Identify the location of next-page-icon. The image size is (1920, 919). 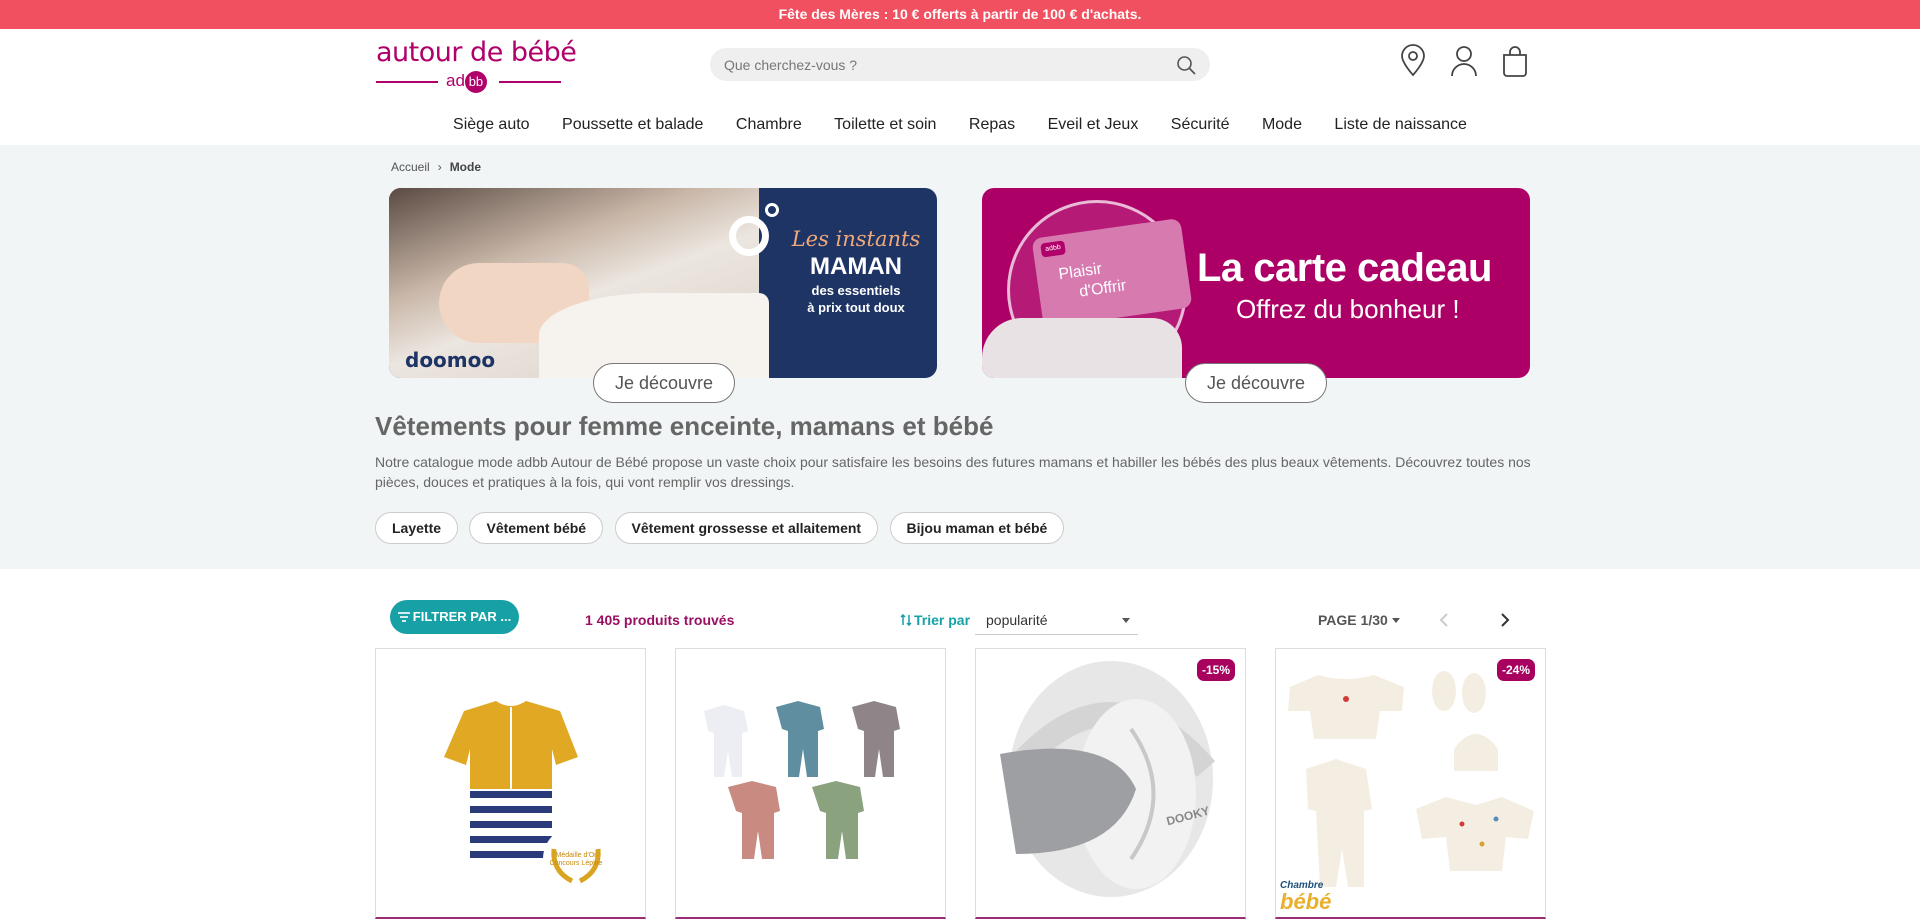
(1504, 620).